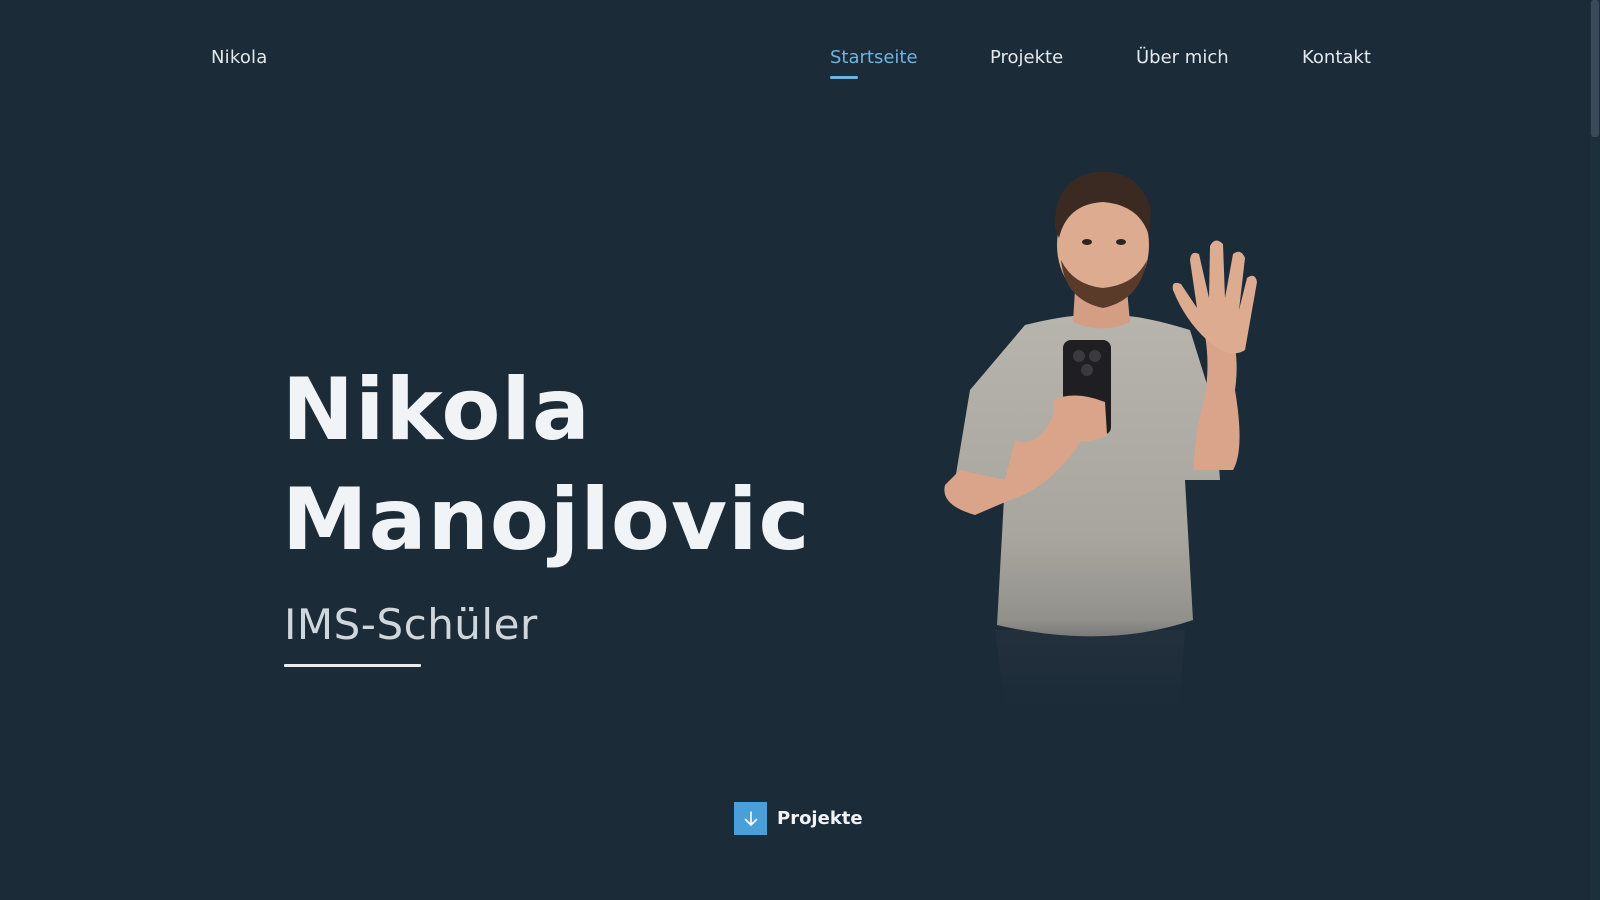  I want to click on scroll-to-projects-button: Projekte, so click(798, 818).